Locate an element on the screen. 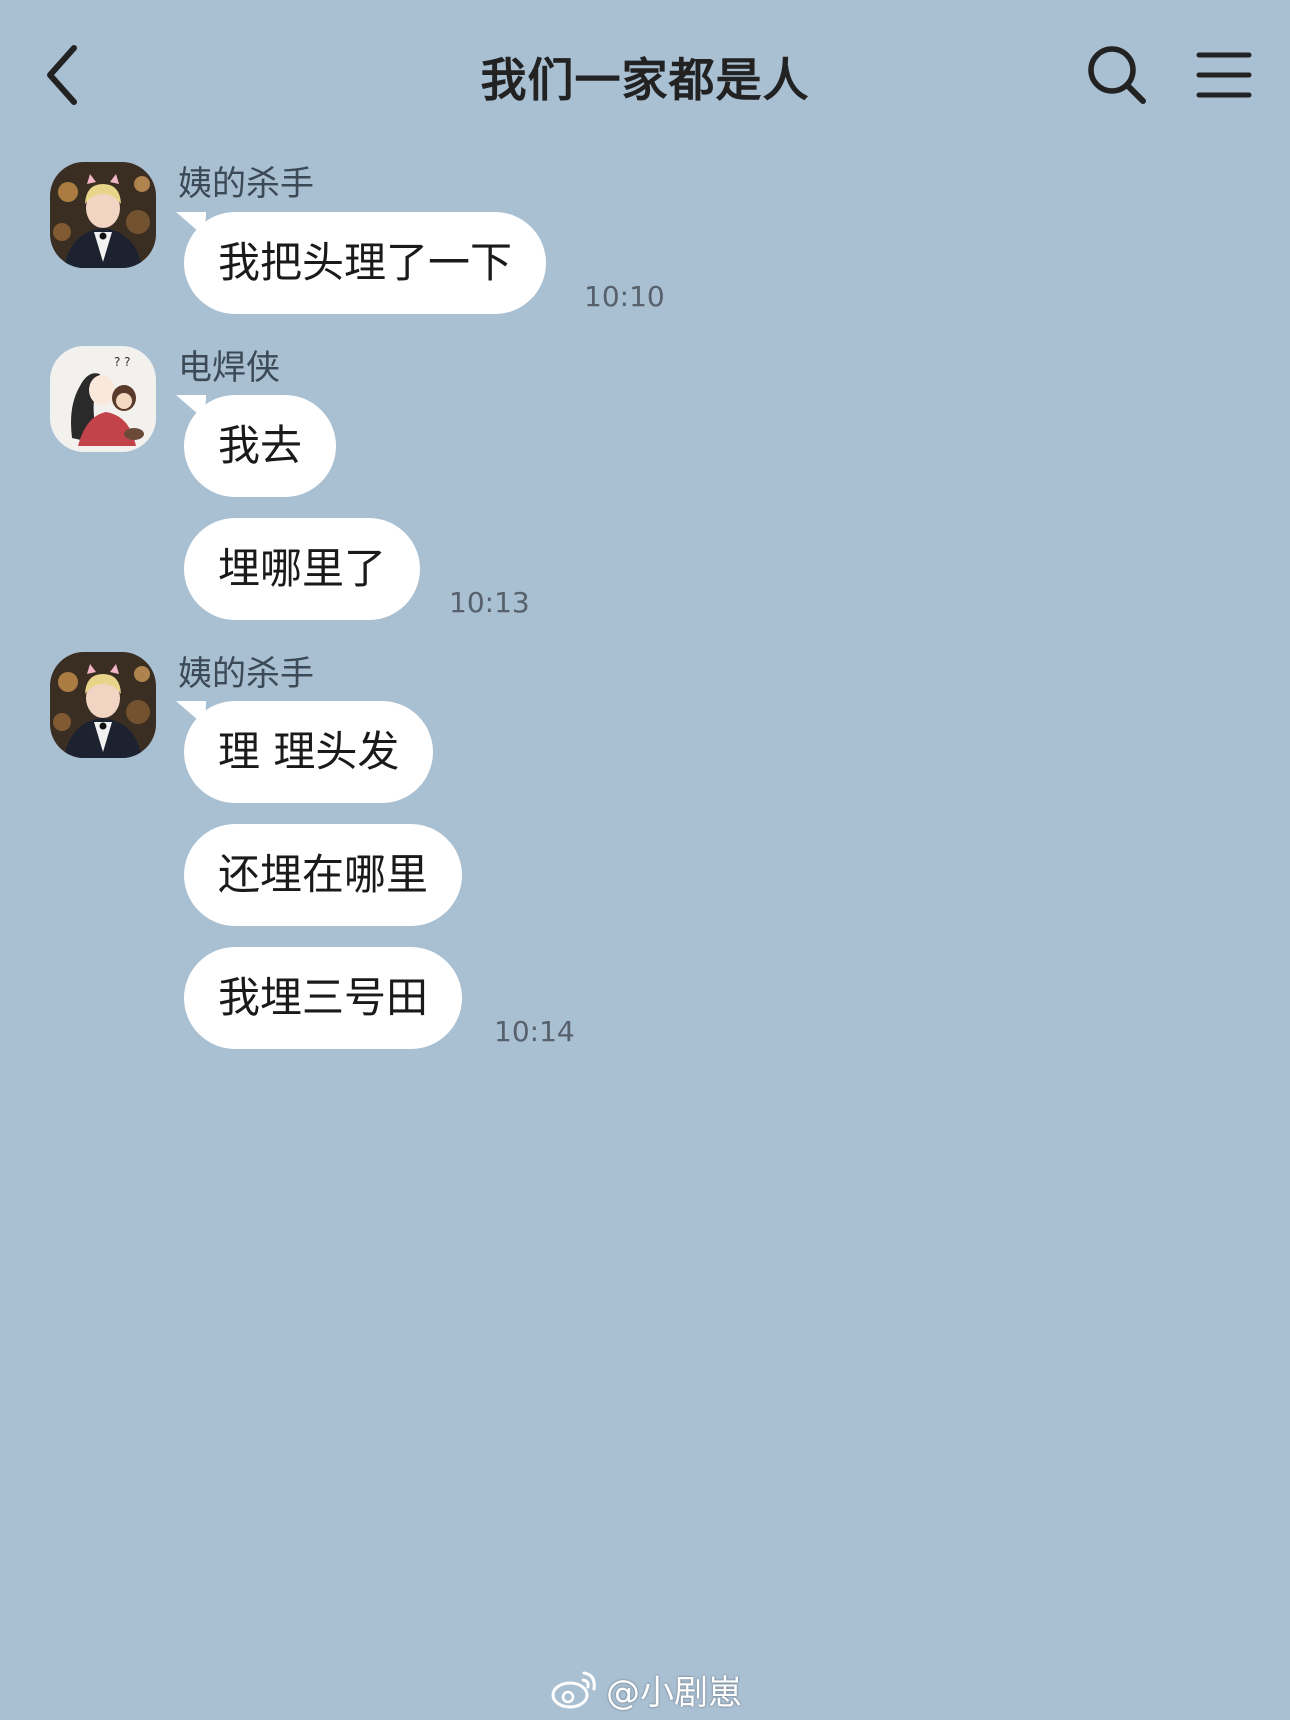  message-timestamp: 10:13 is located at coordinates (489, 602).